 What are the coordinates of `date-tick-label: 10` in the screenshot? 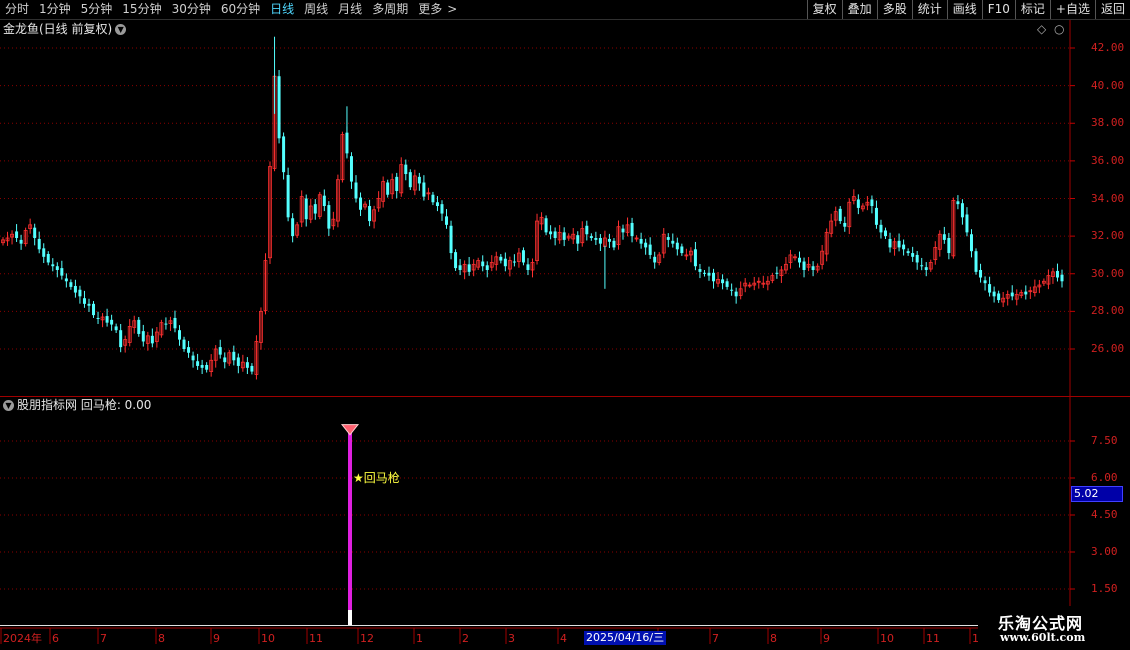 It's located at (268, 638).